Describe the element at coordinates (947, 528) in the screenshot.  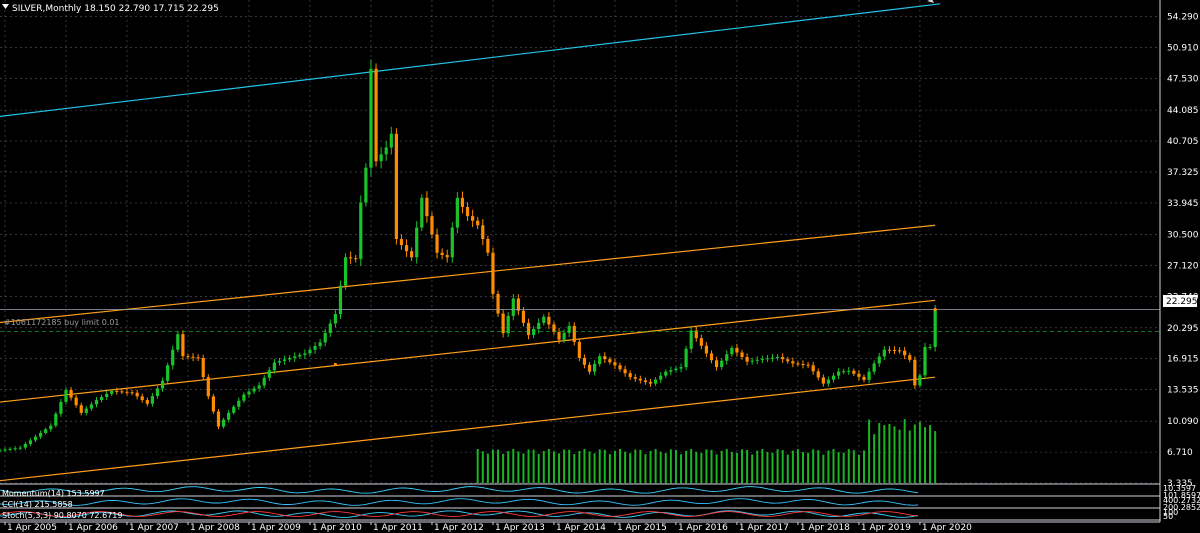
I see `x-tick-label: 1 Apr 2020` at that location.